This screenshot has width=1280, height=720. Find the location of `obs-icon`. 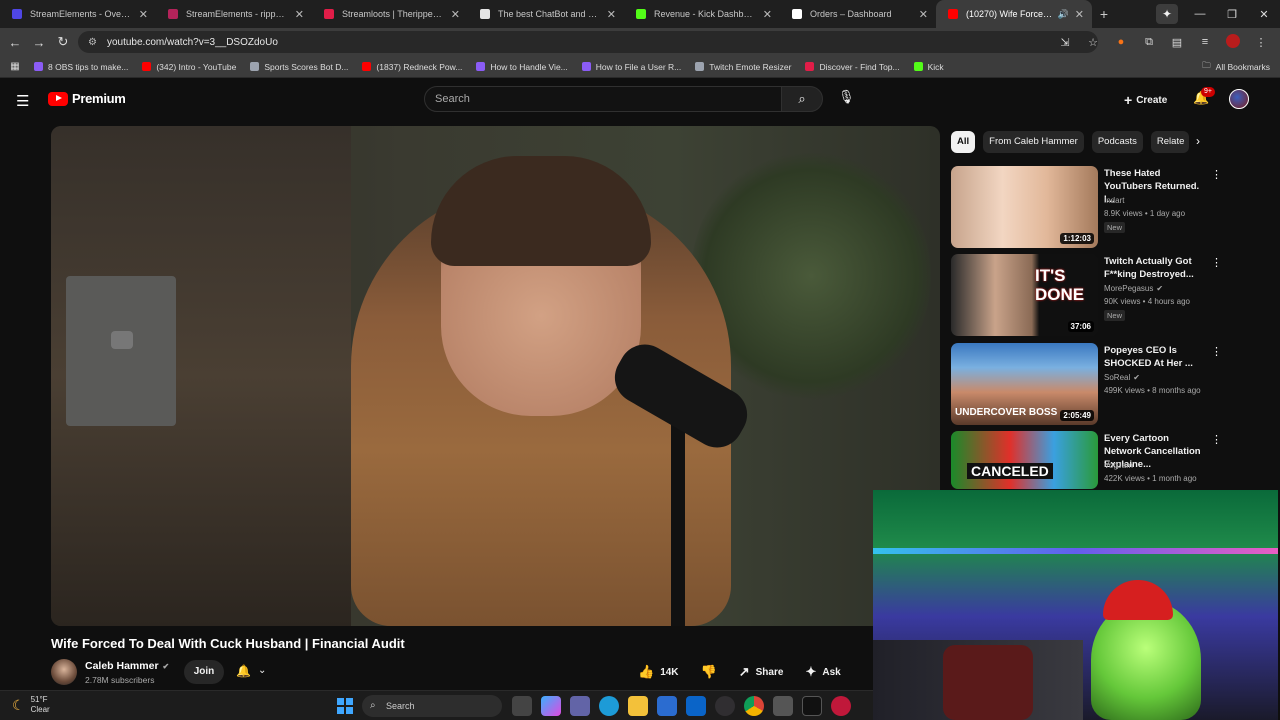

obs-icon is located at coordinates (725, 706).